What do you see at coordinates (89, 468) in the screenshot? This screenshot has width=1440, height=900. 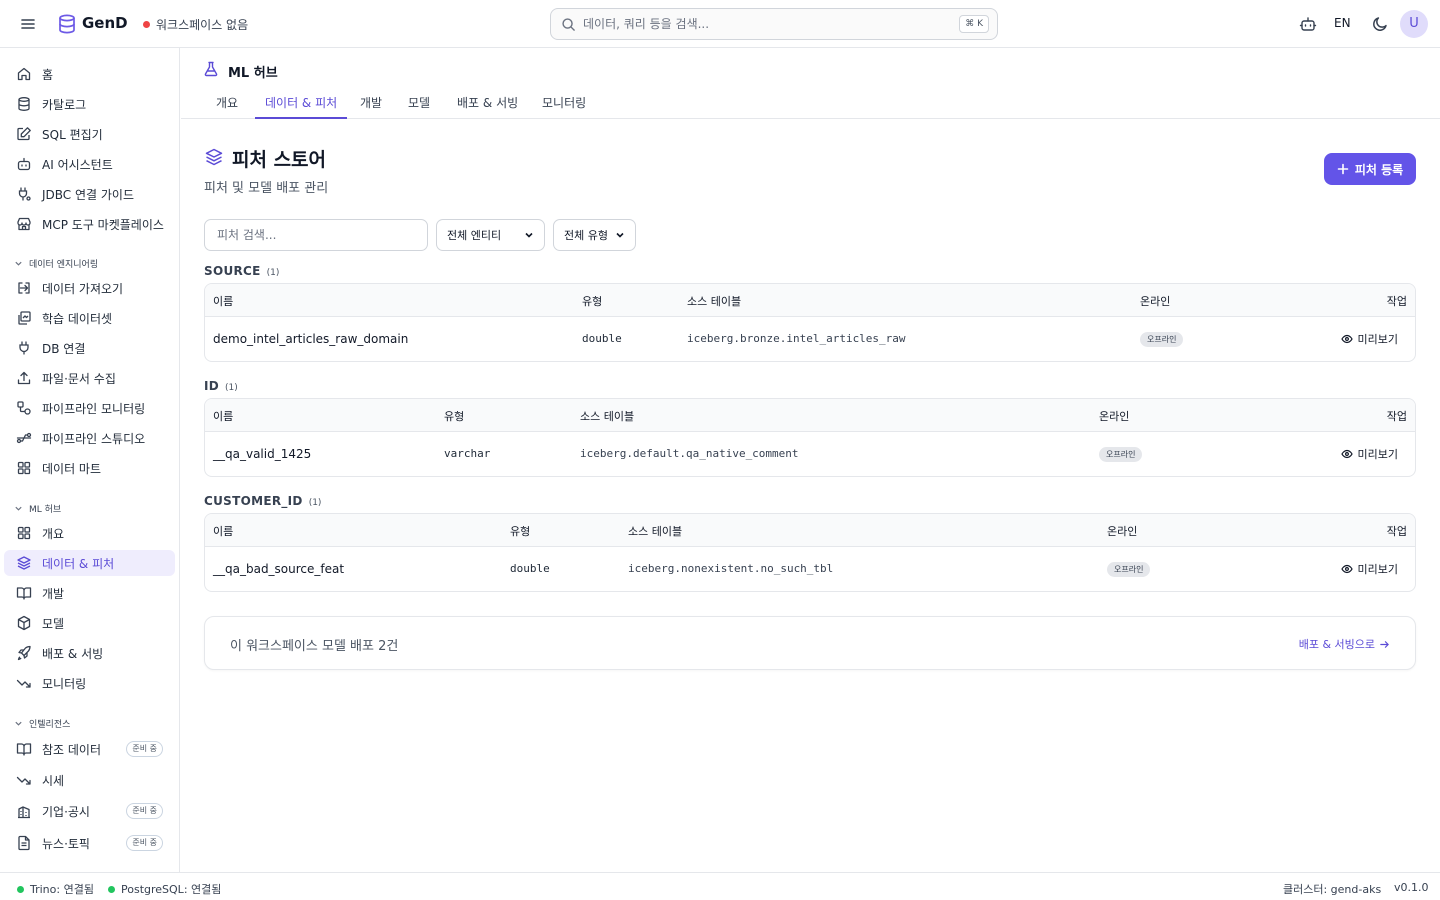 I see `sidebar-item-data-mart: 데이터 마트` at bounding box center [89, 468].